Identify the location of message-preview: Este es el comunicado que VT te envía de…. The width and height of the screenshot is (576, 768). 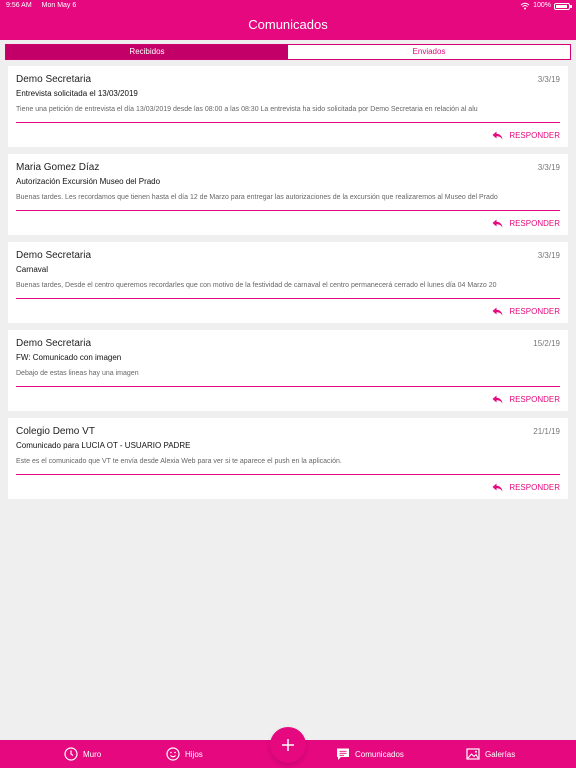
(179, 461).